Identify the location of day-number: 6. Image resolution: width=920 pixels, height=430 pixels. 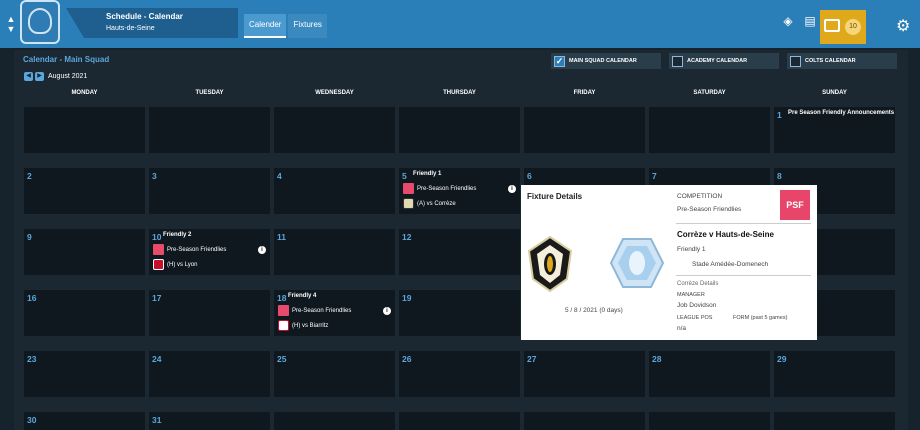
(529, 176).